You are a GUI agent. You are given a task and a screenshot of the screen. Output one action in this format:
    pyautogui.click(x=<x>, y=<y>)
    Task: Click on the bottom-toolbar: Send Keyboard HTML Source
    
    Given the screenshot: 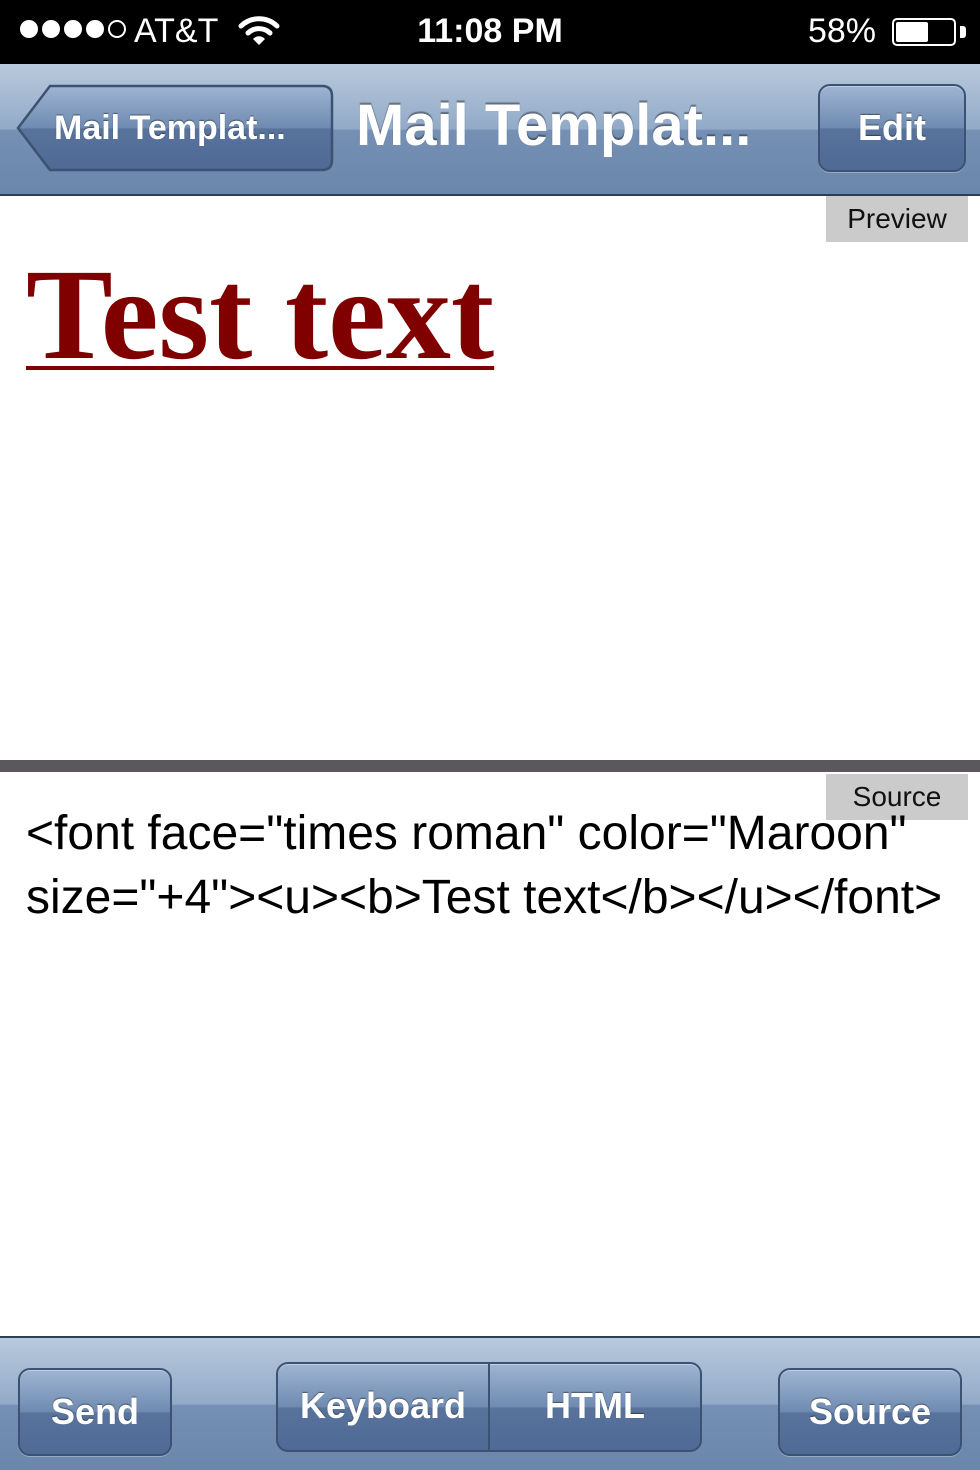 What is the action you would take?
    pyautogui.click(x=490, y=1403)
    